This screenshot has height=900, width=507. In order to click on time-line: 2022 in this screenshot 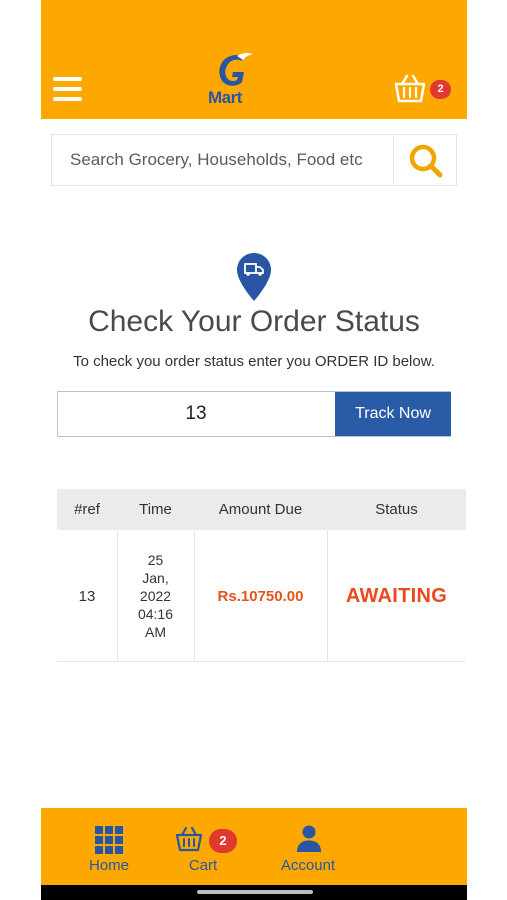, I will do `click(155, 596)`.